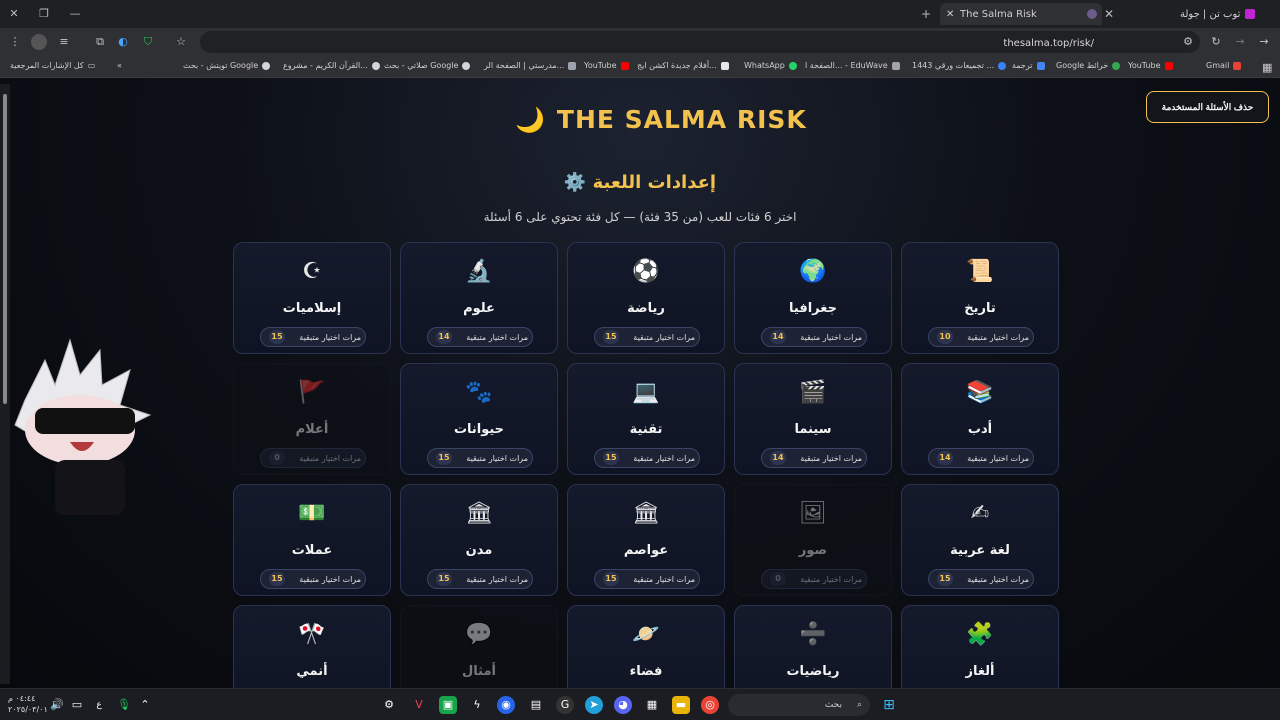  Describe the element at coordinates (181, 42) in the screenshot. I see `bookmark-star-icon: ☆` at that location.